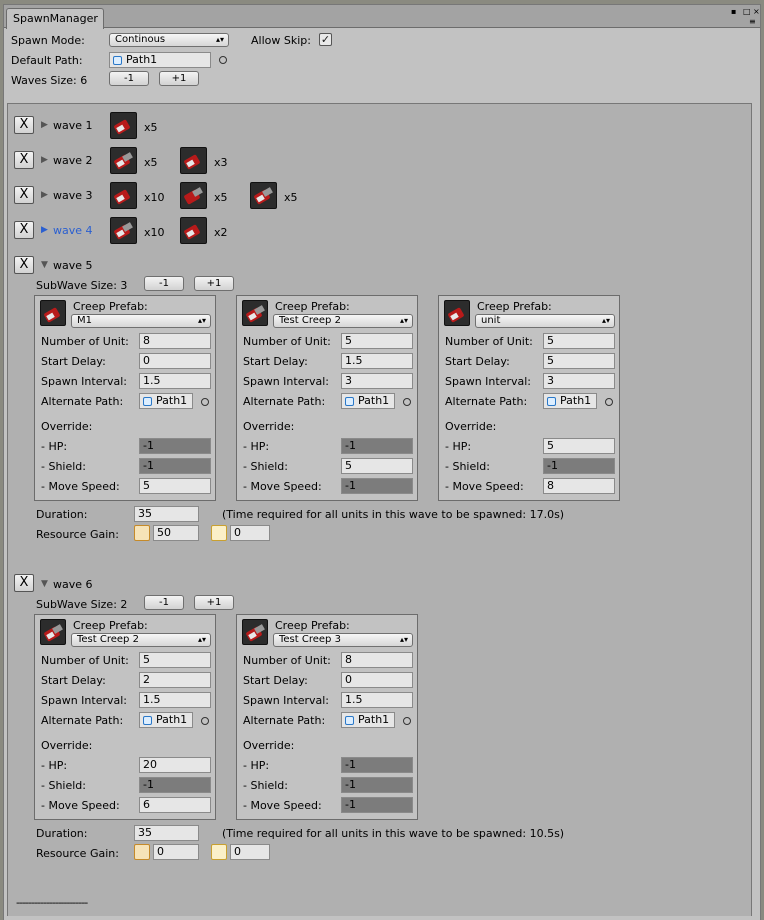  What do you see at coordinates (265, 466) in the screenshot?
I see `shield-label: - Shield:` at bounding box center [265, 466].